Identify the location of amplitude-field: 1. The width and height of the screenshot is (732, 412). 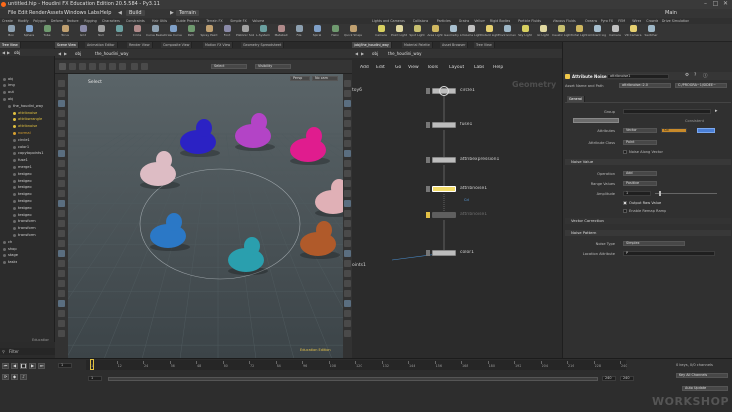
(637, 193).